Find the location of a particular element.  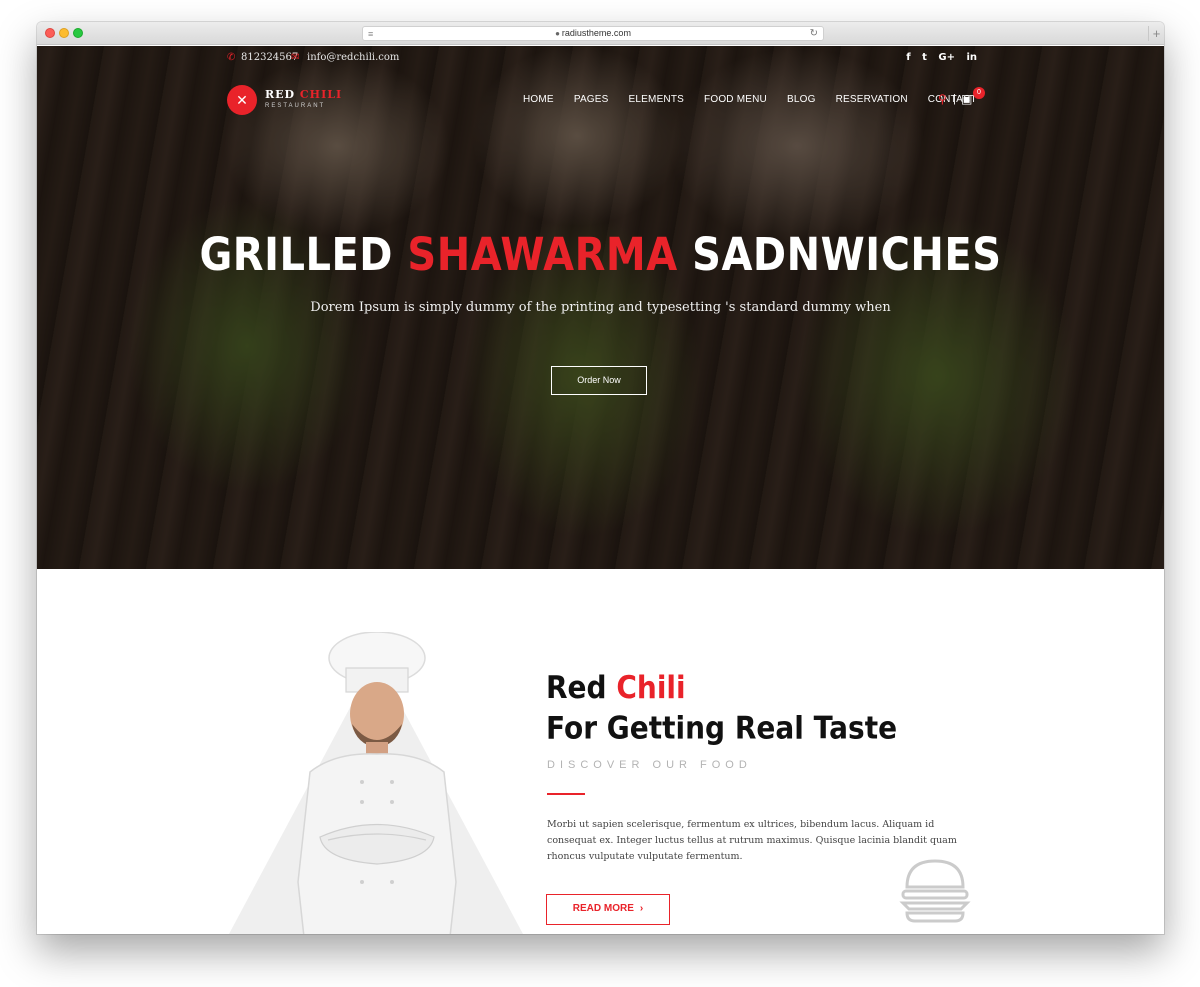

nav-item-elements: ELEMENTS is located at coordinates (657, 101).